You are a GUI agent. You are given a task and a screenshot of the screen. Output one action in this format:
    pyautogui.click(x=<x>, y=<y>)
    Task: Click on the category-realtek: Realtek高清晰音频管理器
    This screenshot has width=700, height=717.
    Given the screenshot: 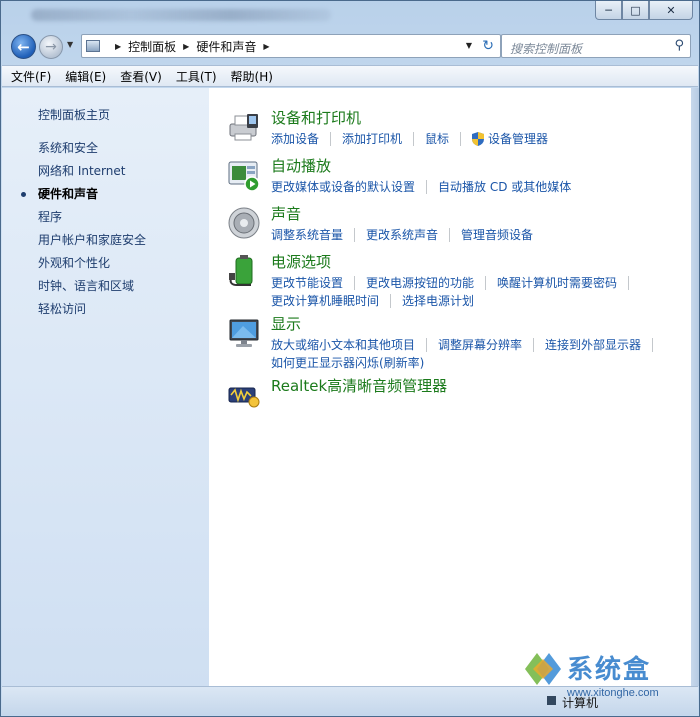 What is the action you would take?
    pyautogui.click(x=450, y=397)
    